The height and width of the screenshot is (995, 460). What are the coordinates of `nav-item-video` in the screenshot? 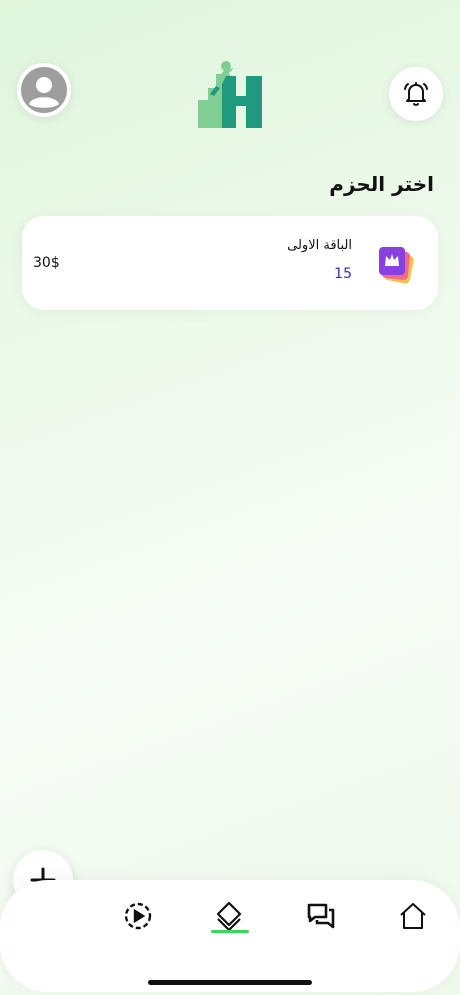 It's located at (138, 916).